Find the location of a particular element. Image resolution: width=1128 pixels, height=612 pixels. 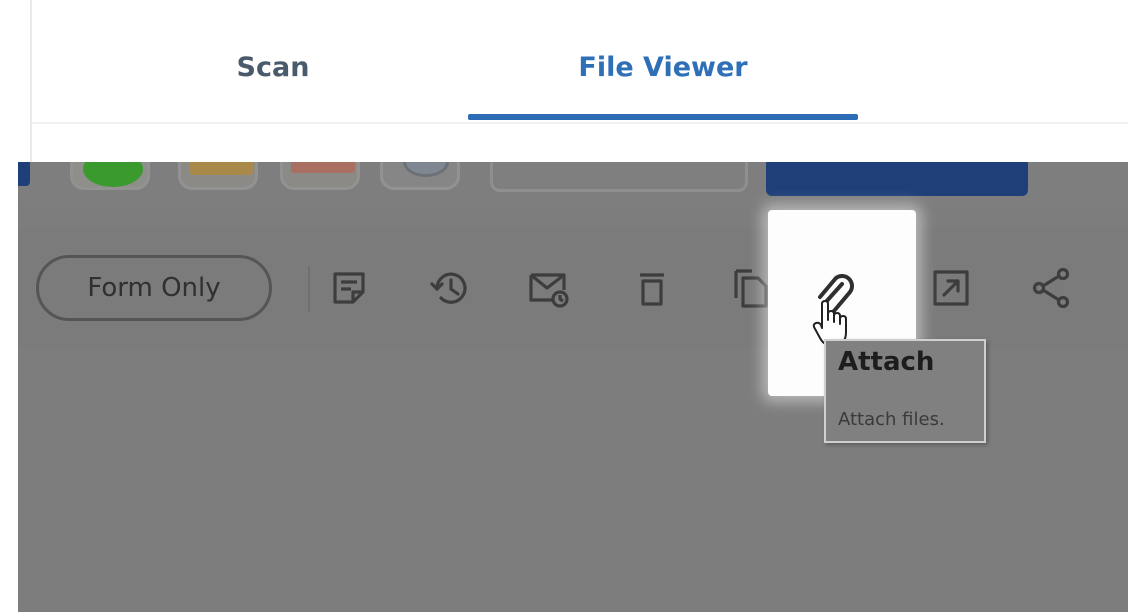

blue-button-edge is located at coordinates (24, 174).